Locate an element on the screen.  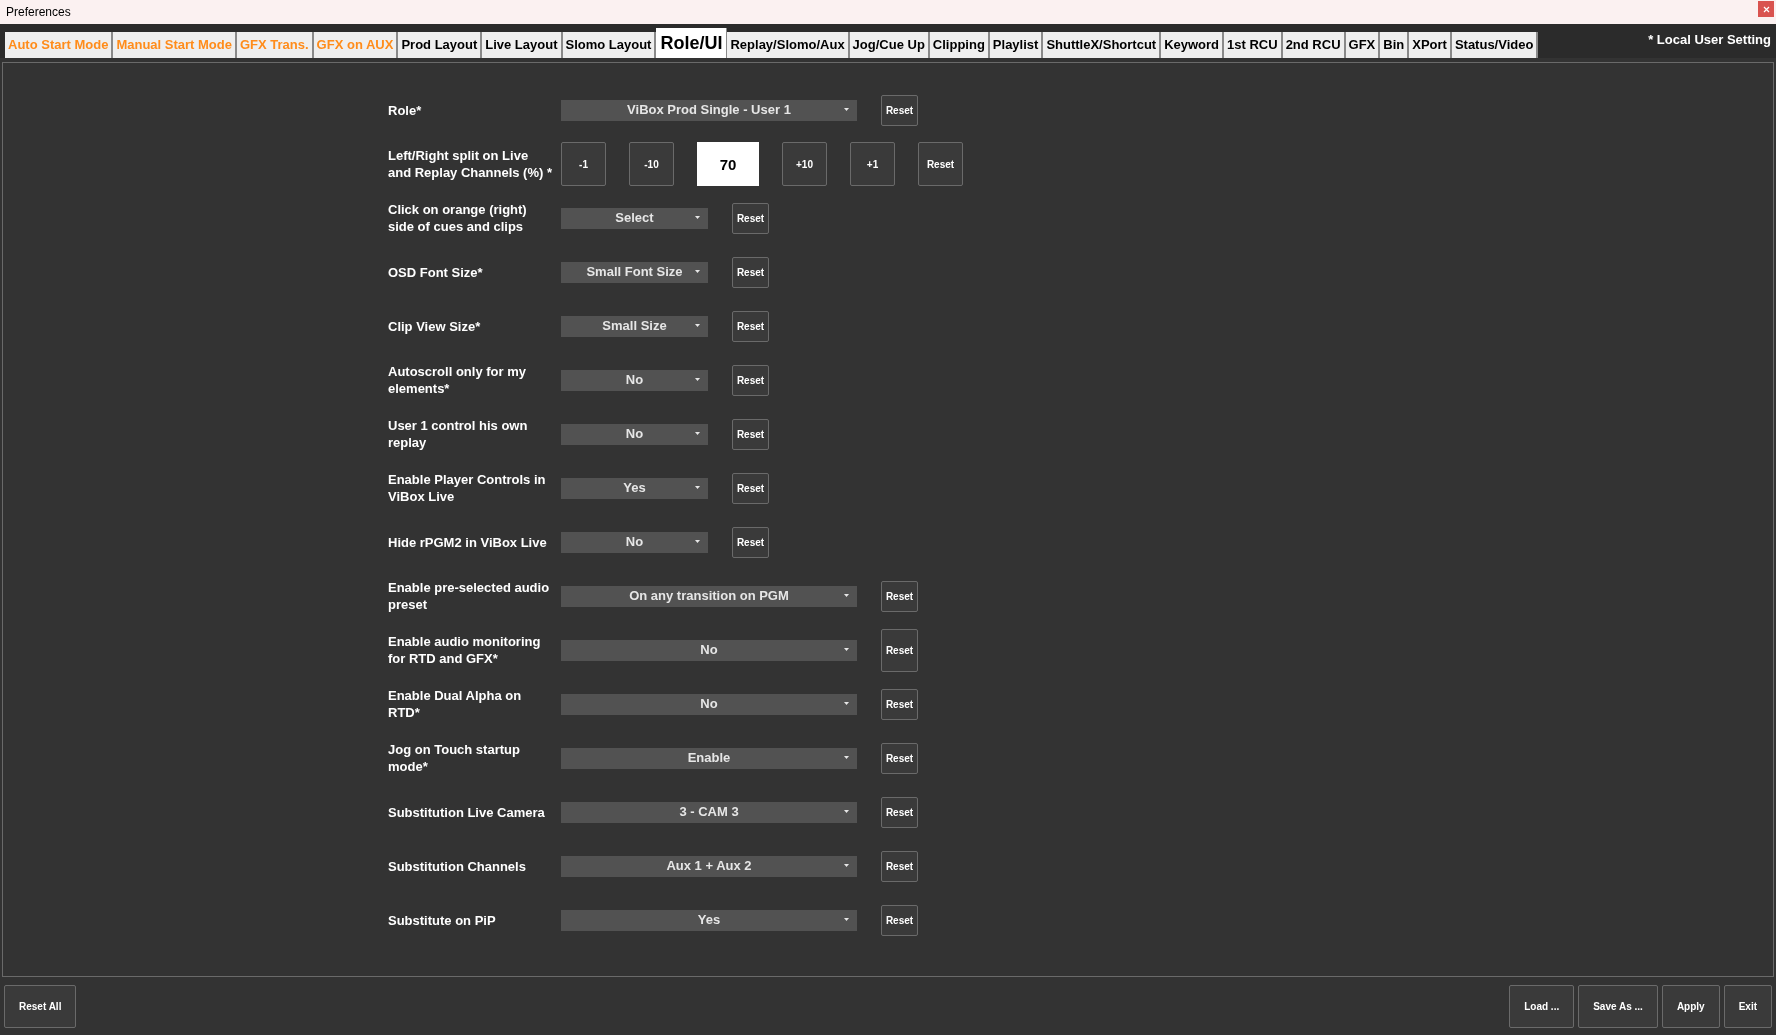
dropdown: Enable is located at coordinates (709, 758).